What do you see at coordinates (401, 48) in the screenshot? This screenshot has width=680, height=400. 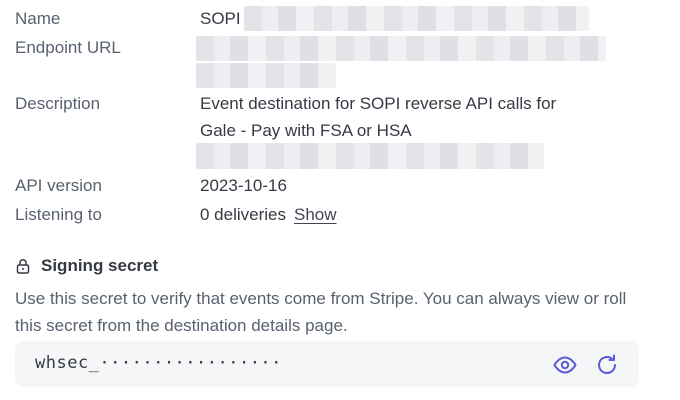 I see `endpoint-url-redacted` at bounding box center [401, 48].